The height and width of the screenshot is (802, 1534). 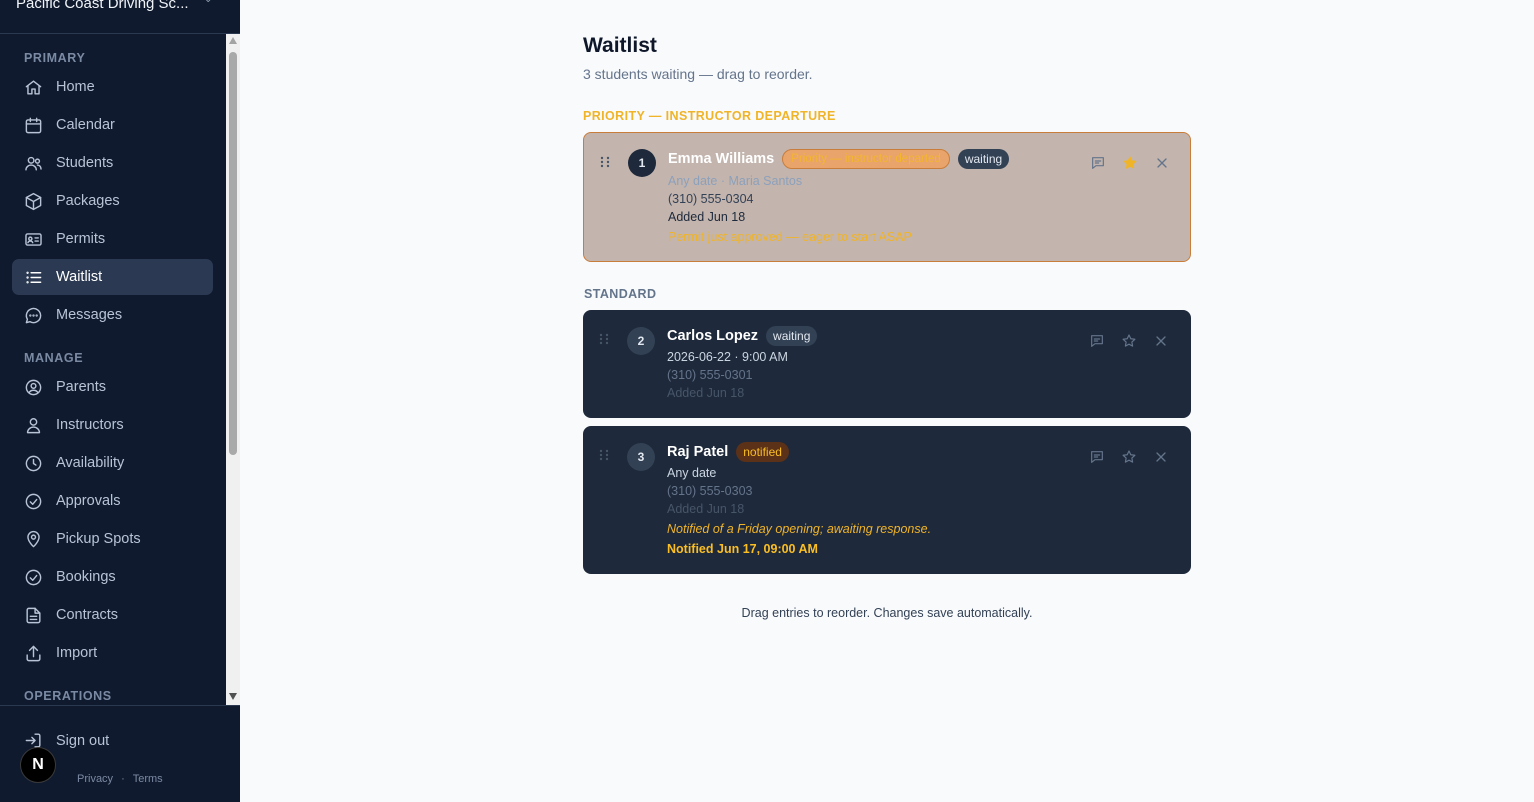 I want to click on home-icon, so click(x=33, y=87).